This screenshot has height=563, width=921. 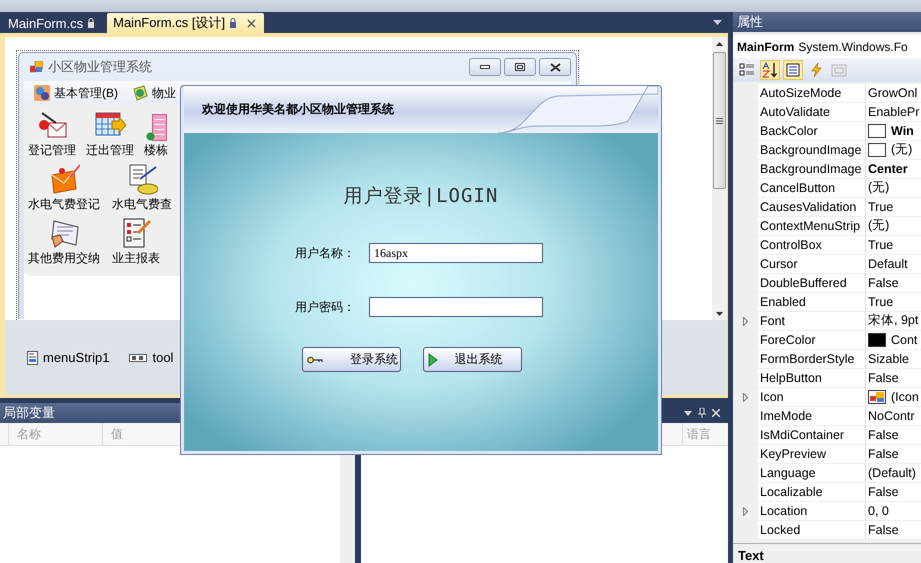 I want to click on toolbar-button: 登记管理, so click(x=52, y=134).